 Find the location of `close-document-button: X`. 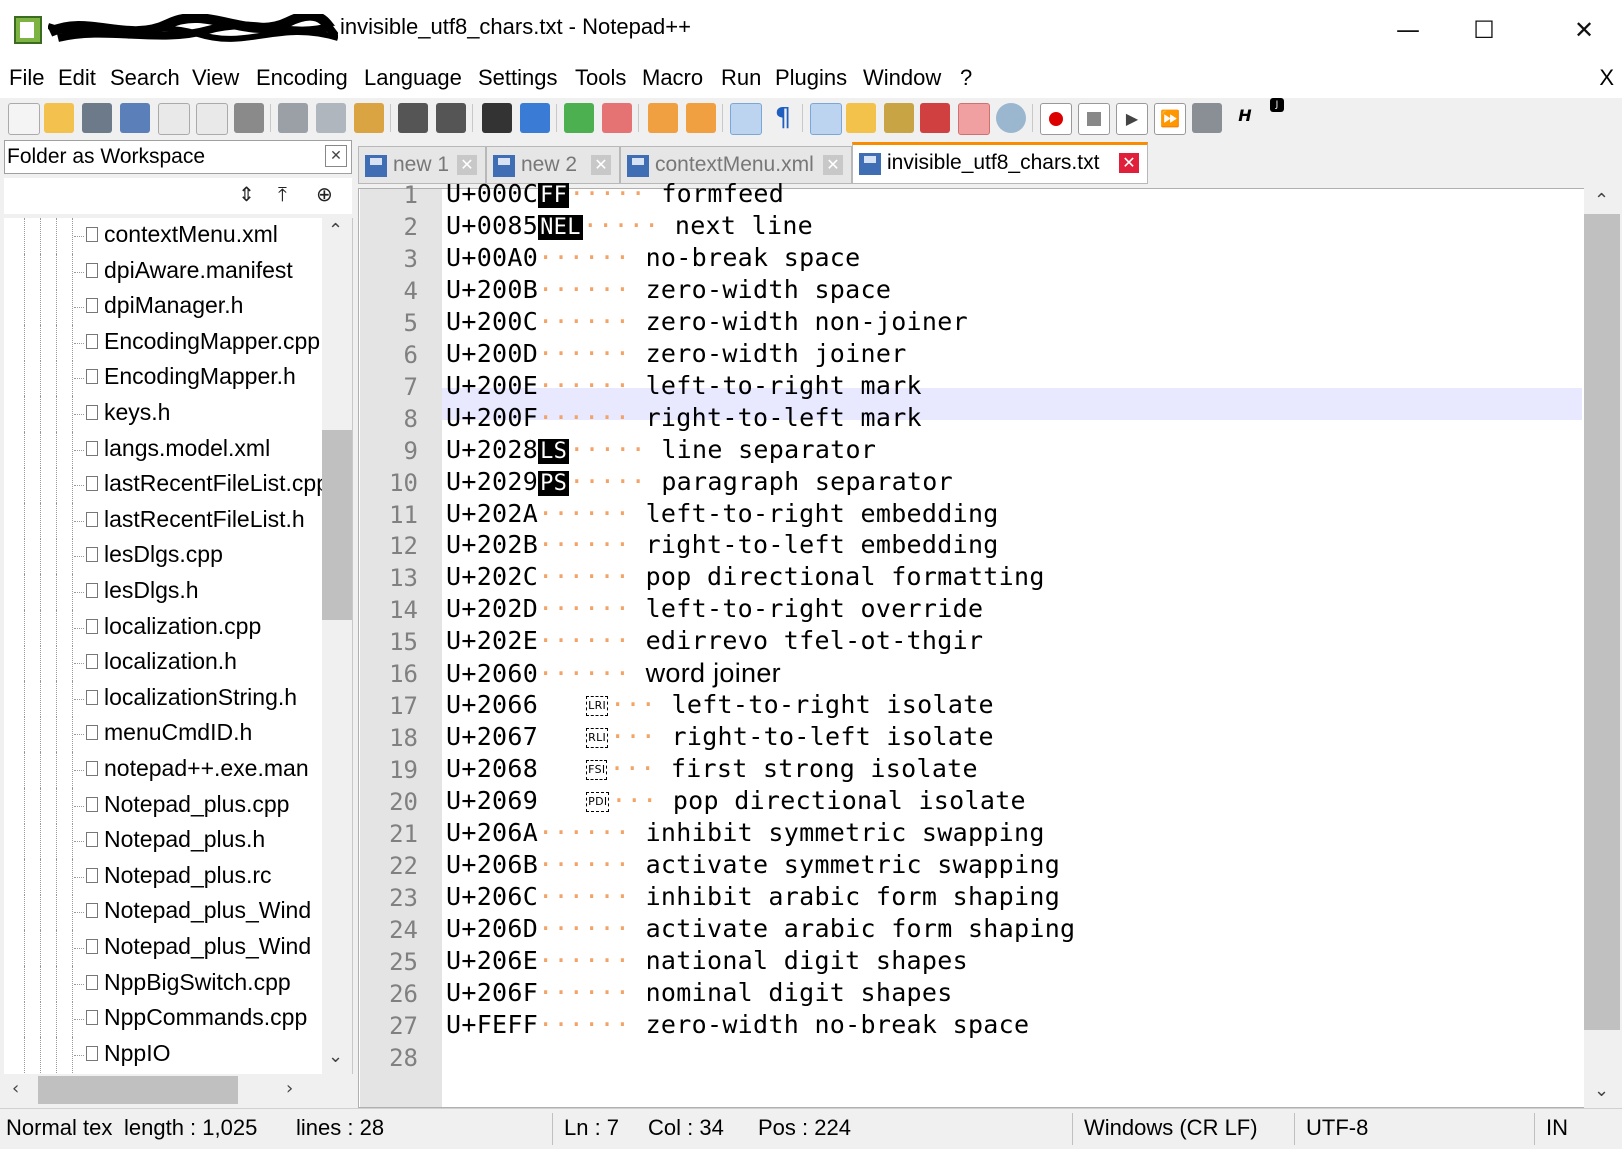

close-document-button: X is located at coordinates (1606, 78).